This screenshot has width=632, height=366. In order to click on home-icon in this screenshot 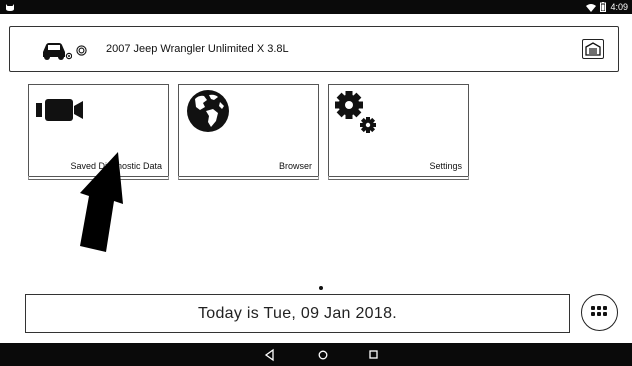, I will do `click(323, 355)`.